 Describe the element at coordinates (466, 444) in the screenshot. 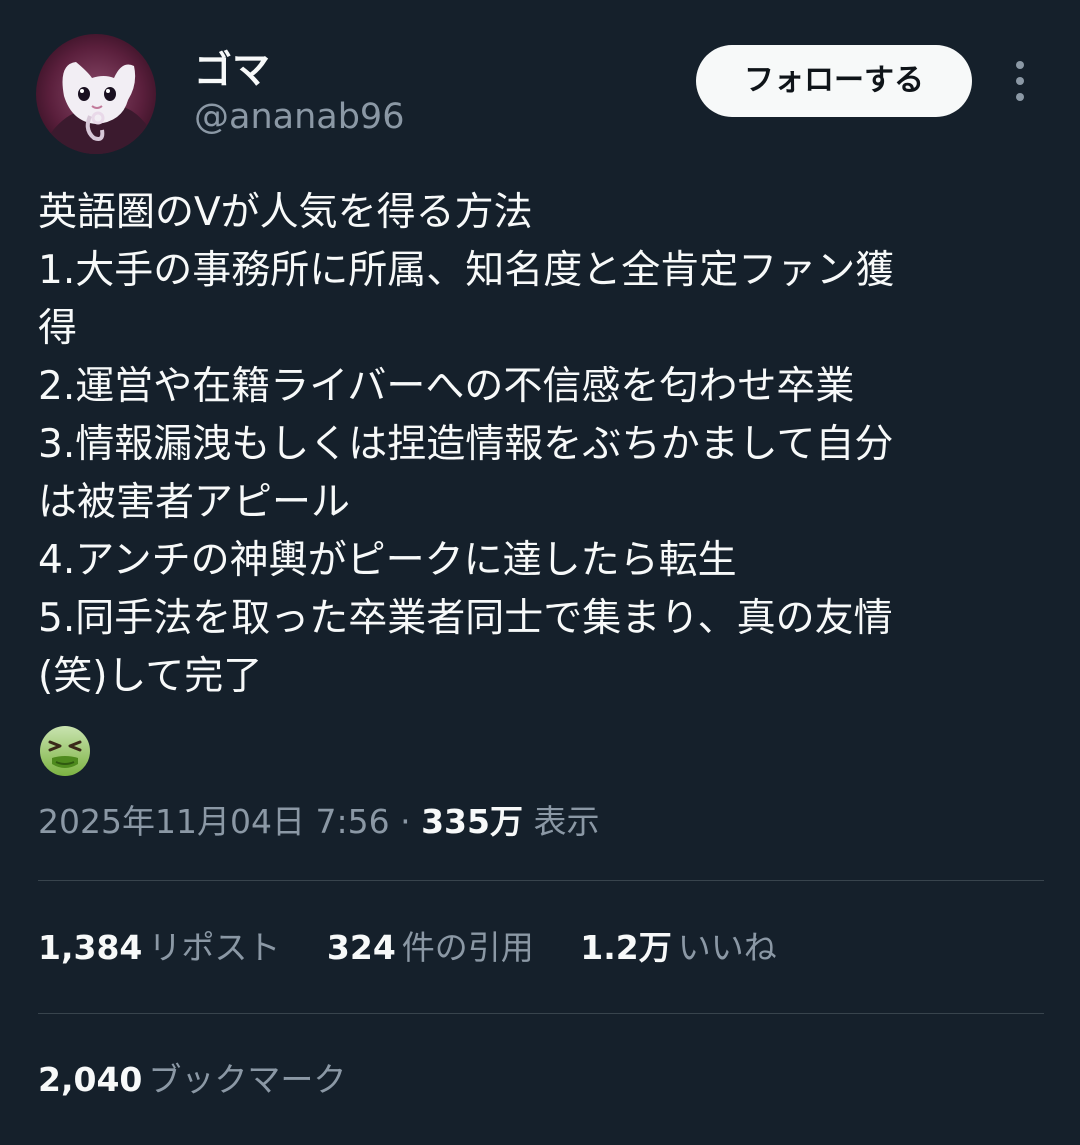

I see `tweet-line: 3.情報漏洩もしくは捏造情報をぶちかまして自分` at that location.